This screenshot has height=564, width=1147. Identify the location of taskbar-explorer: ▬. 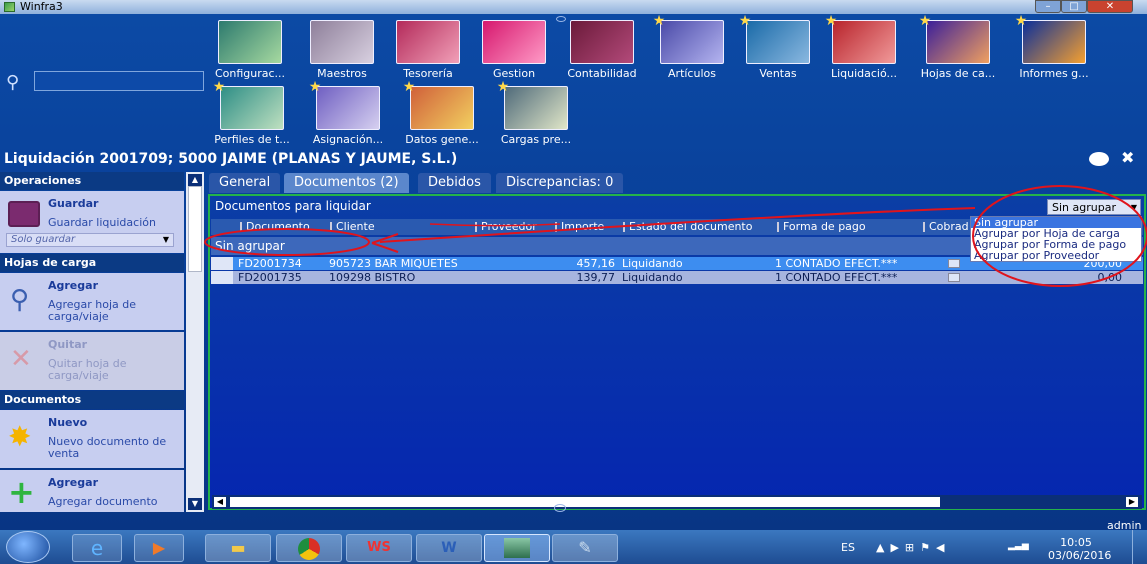
(238, 548).